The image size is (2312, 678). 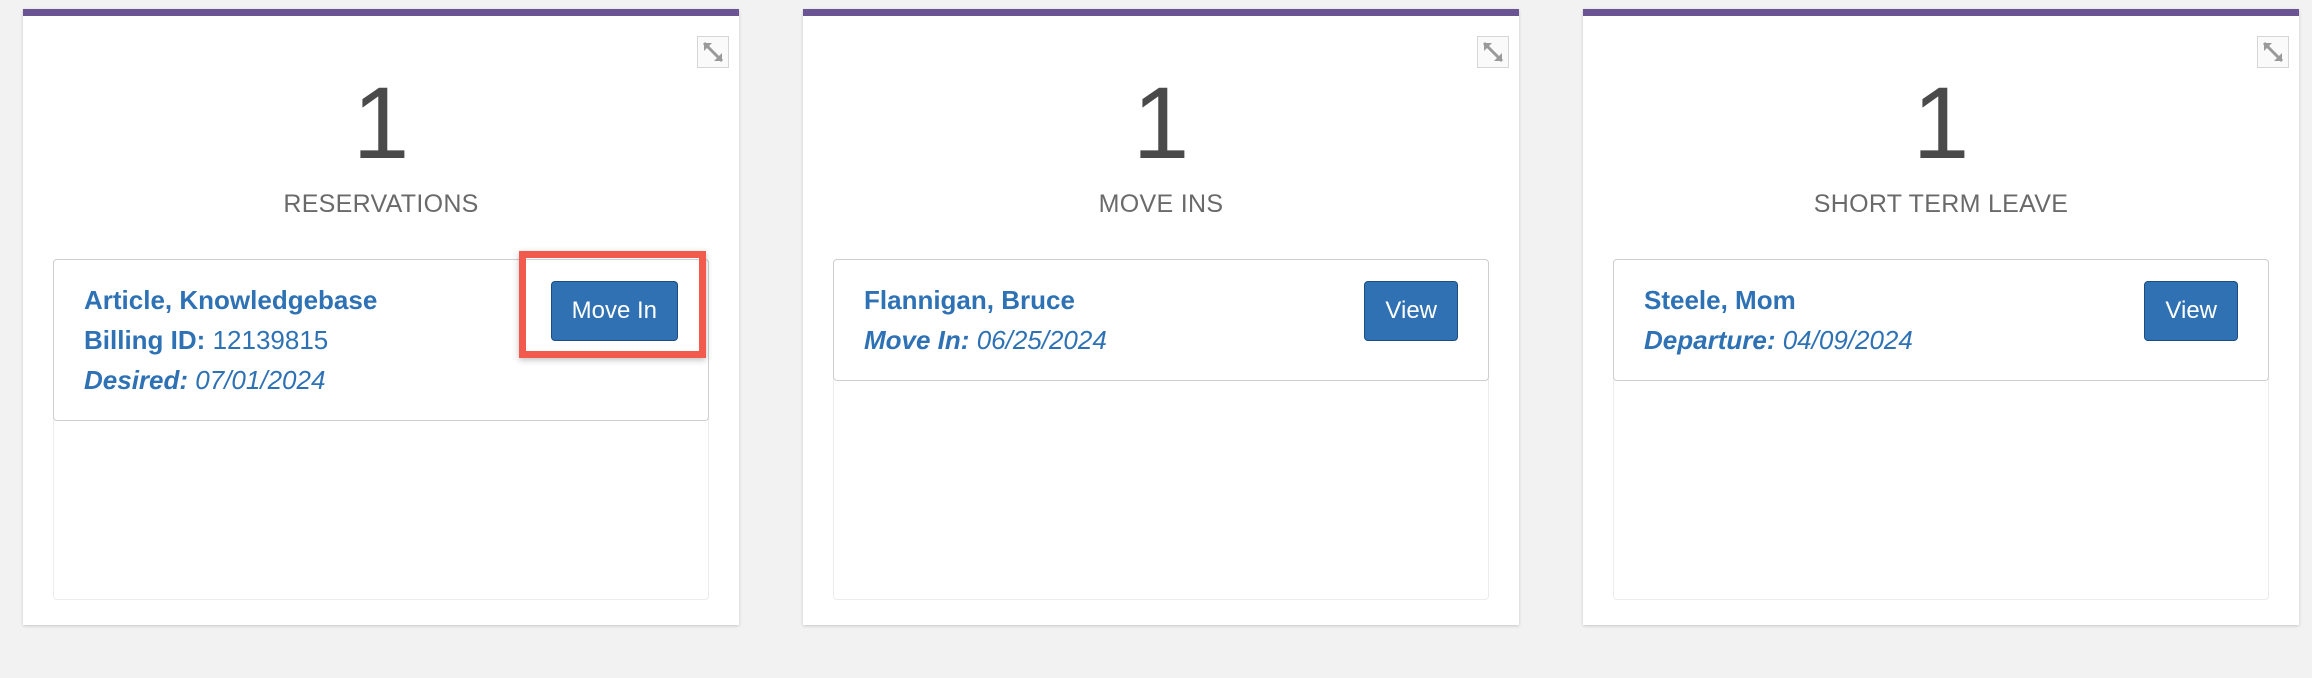 I want to click on resident-name: Article, Knowledgebase, so click(x=230, y=300).